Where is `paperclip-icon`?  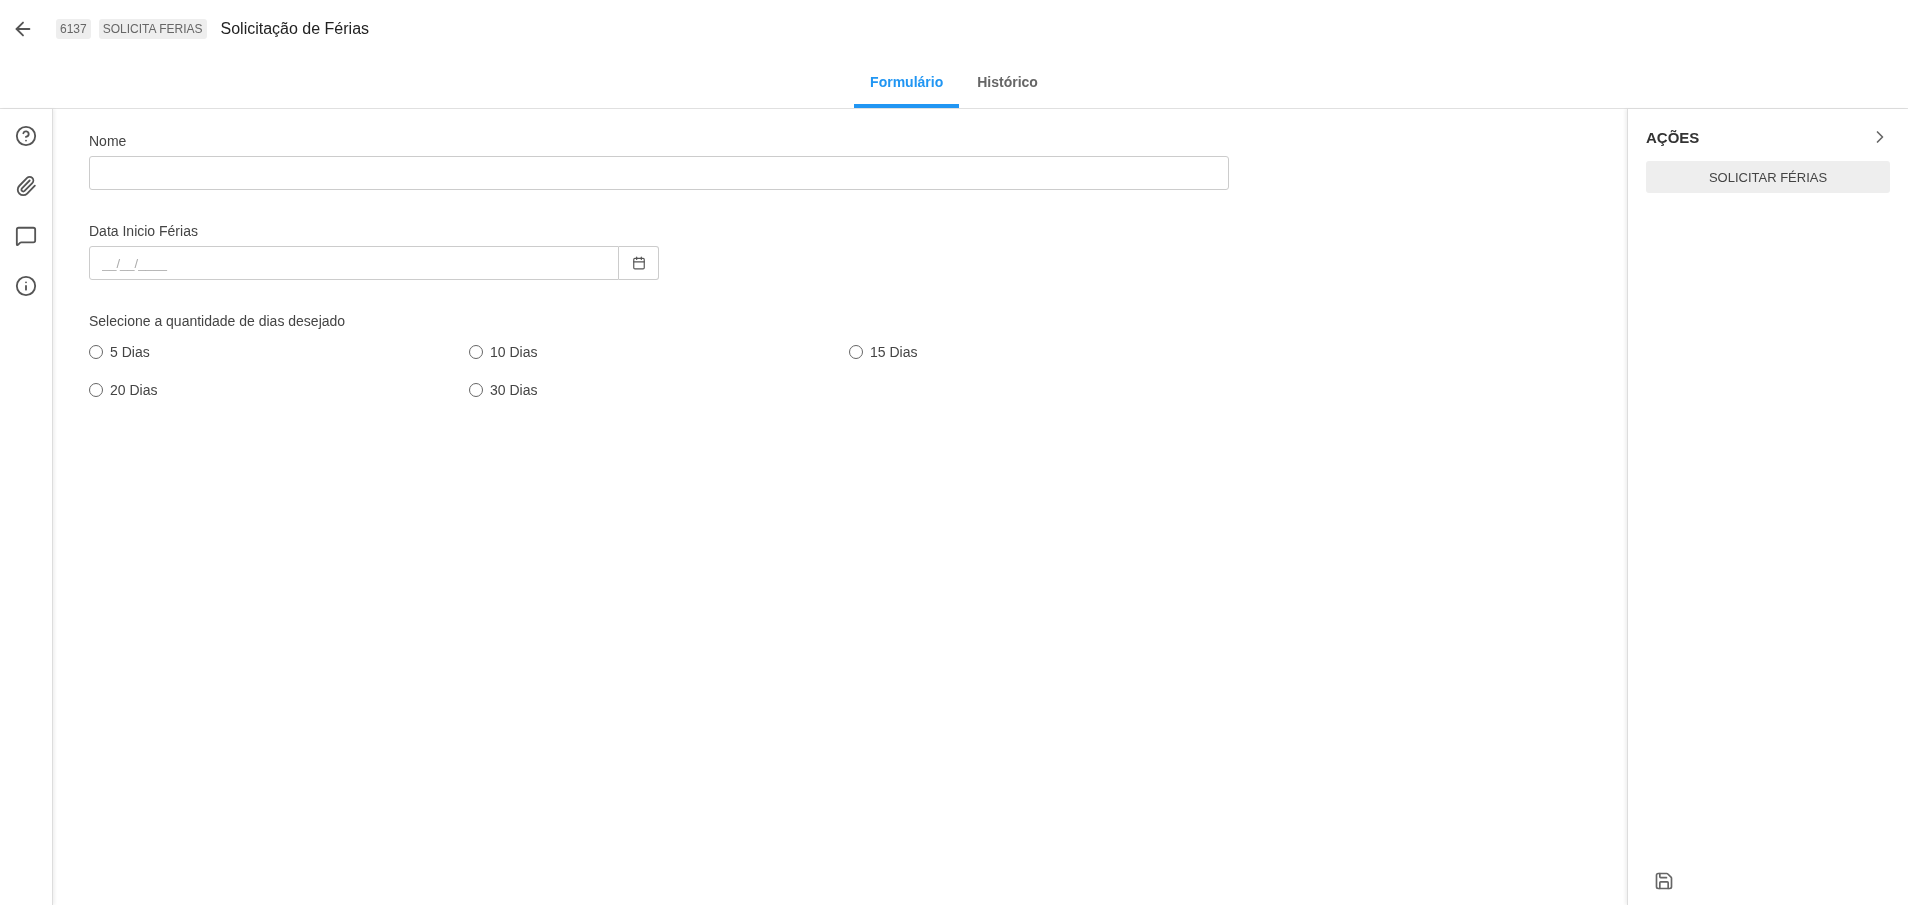 paperclip-icon is located at coordinates (26, 186).